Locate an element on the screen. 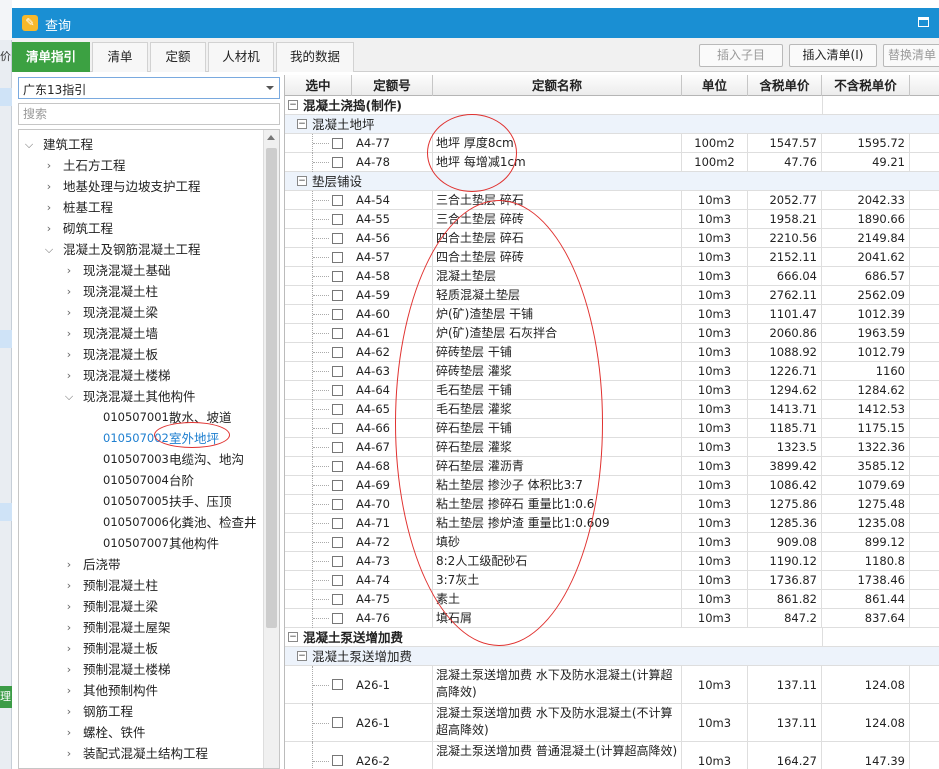  tree-node: › 预制混凝土板 is located at coordinates (142, 648).